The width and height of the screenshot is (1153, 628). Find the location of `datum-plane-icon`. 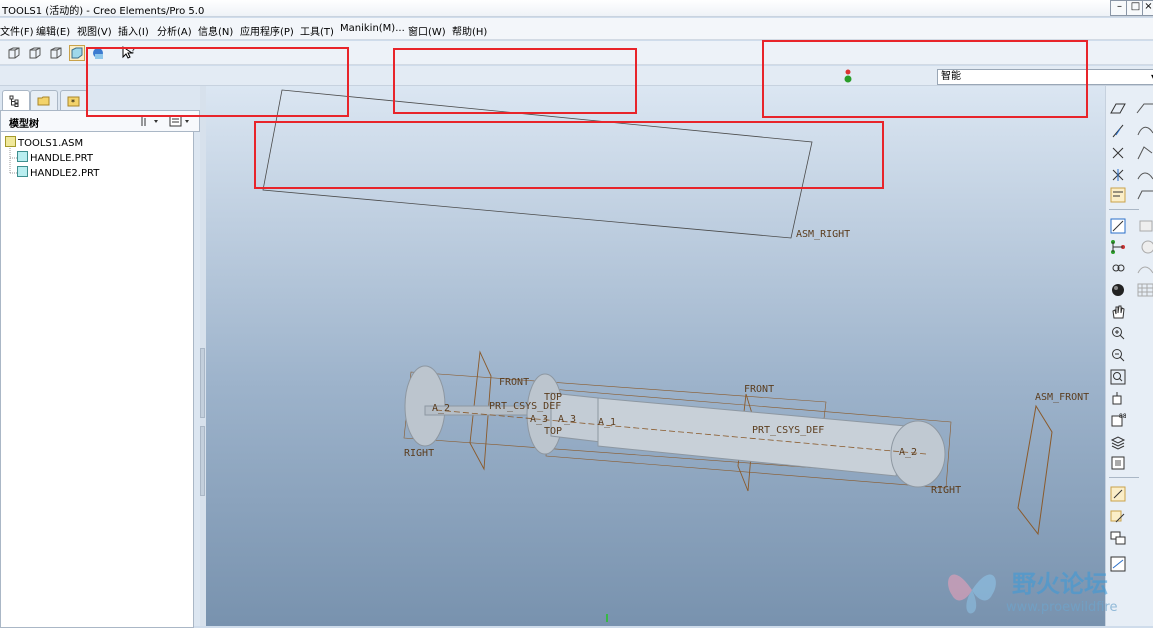

datum-plane-icon is located at coordinates (1118, 109).